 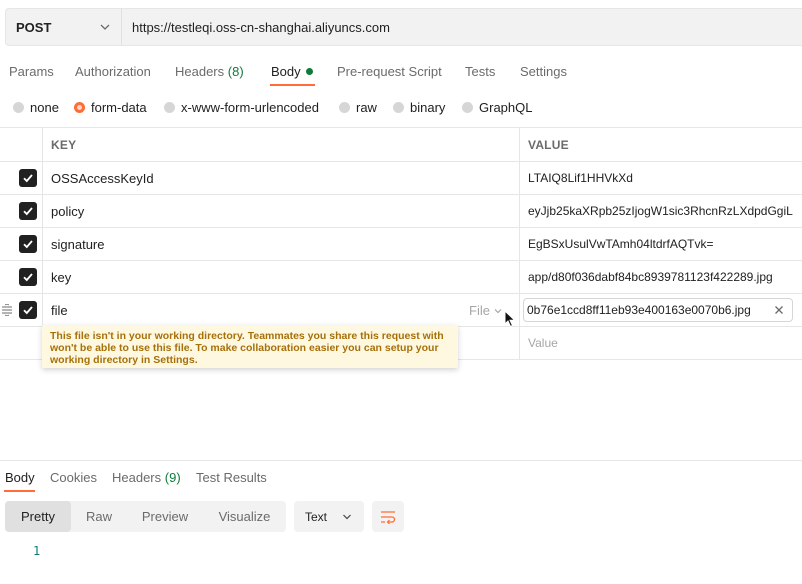 What do you see at coordinates (665, 178) in the screenshot?
I see `row-value: LTAIQ8Lif1HHVkXd` at bounding box center [665, 178].